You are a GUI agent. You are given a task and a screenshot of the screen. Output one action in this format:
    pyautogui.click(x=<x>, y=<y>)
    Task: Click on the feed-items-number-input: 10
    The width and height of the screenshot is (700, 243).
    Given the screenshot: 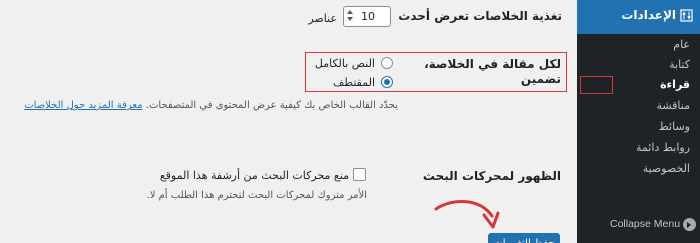 What is the action you would take?
    pyautogui.click(x=367, y=16)
    